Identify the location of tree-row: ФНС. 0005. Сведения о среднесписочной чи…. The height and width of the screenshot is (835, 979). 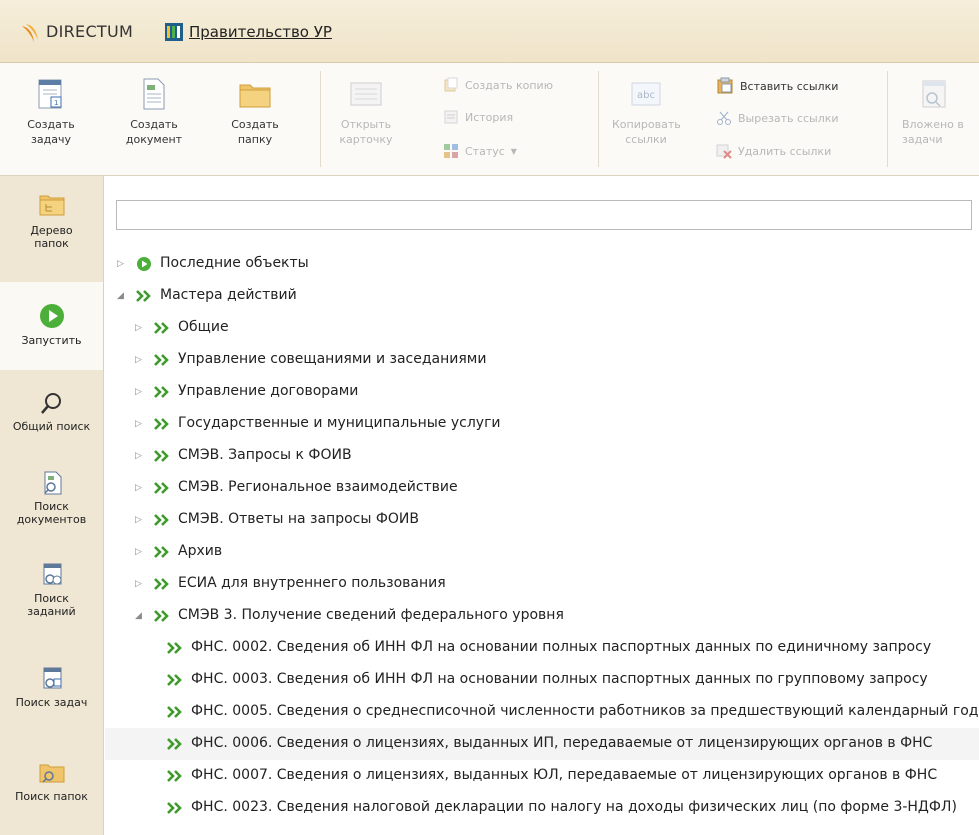
(542, 712).